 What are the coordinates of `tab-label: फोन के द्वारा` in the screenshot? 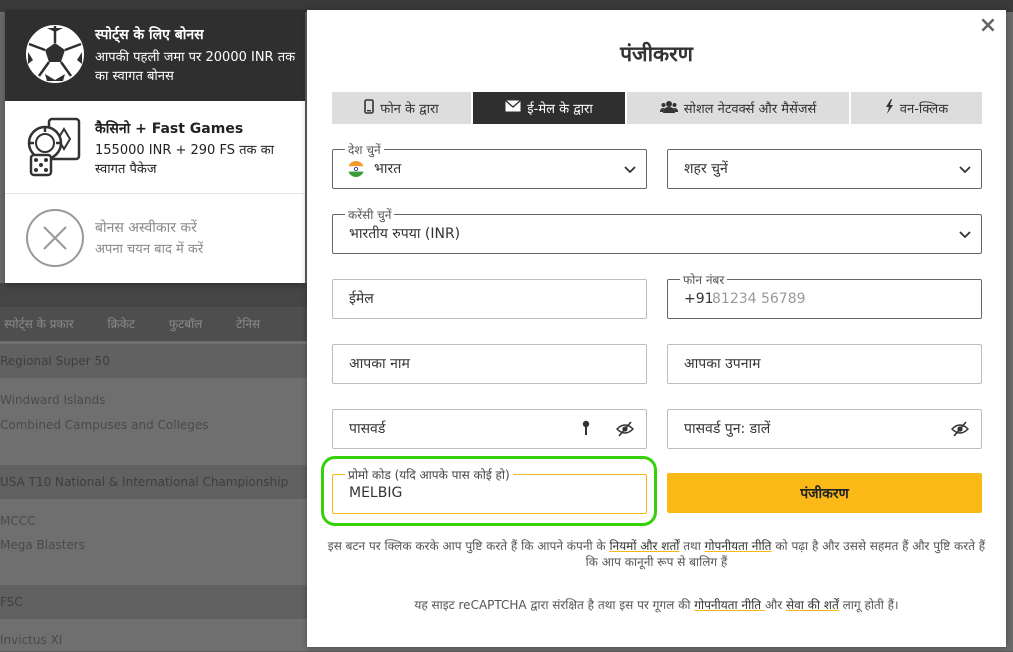 It's located at (409, 109).